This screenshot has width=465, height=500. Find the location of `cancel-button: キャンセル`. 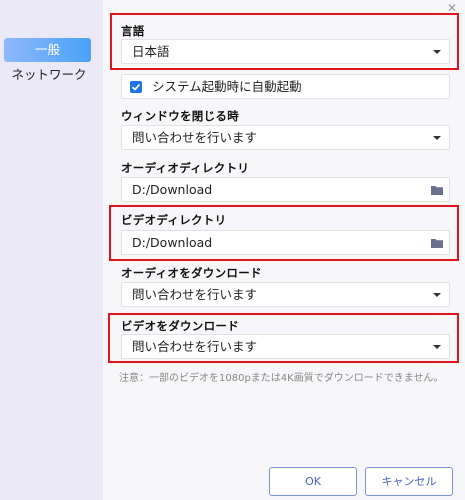

cancel-button: キャンセル is located at coordinates (409, 481).